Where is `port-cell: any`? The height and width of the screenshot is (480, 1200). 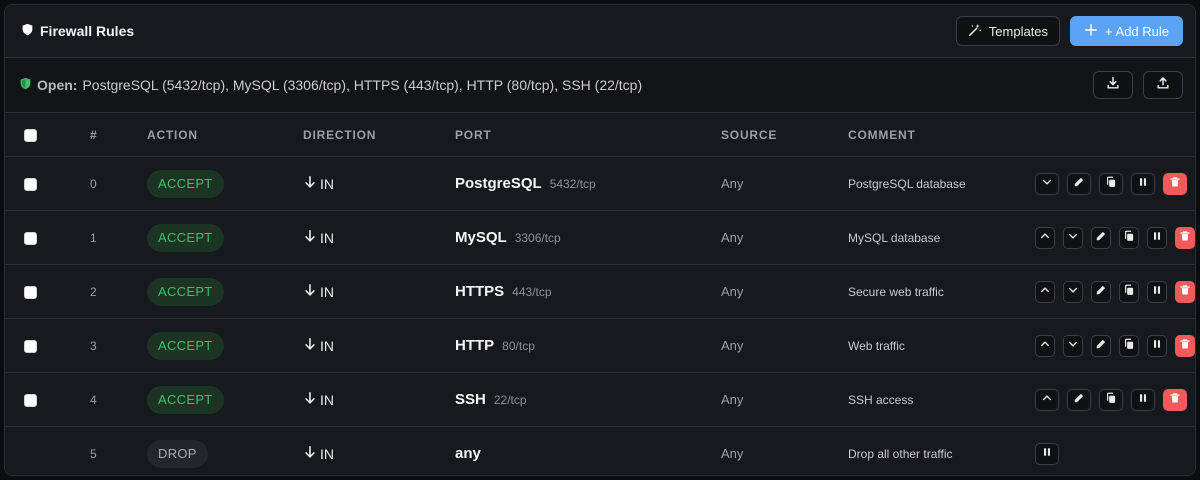
port-cell: any is located at coordinates (588, 451).